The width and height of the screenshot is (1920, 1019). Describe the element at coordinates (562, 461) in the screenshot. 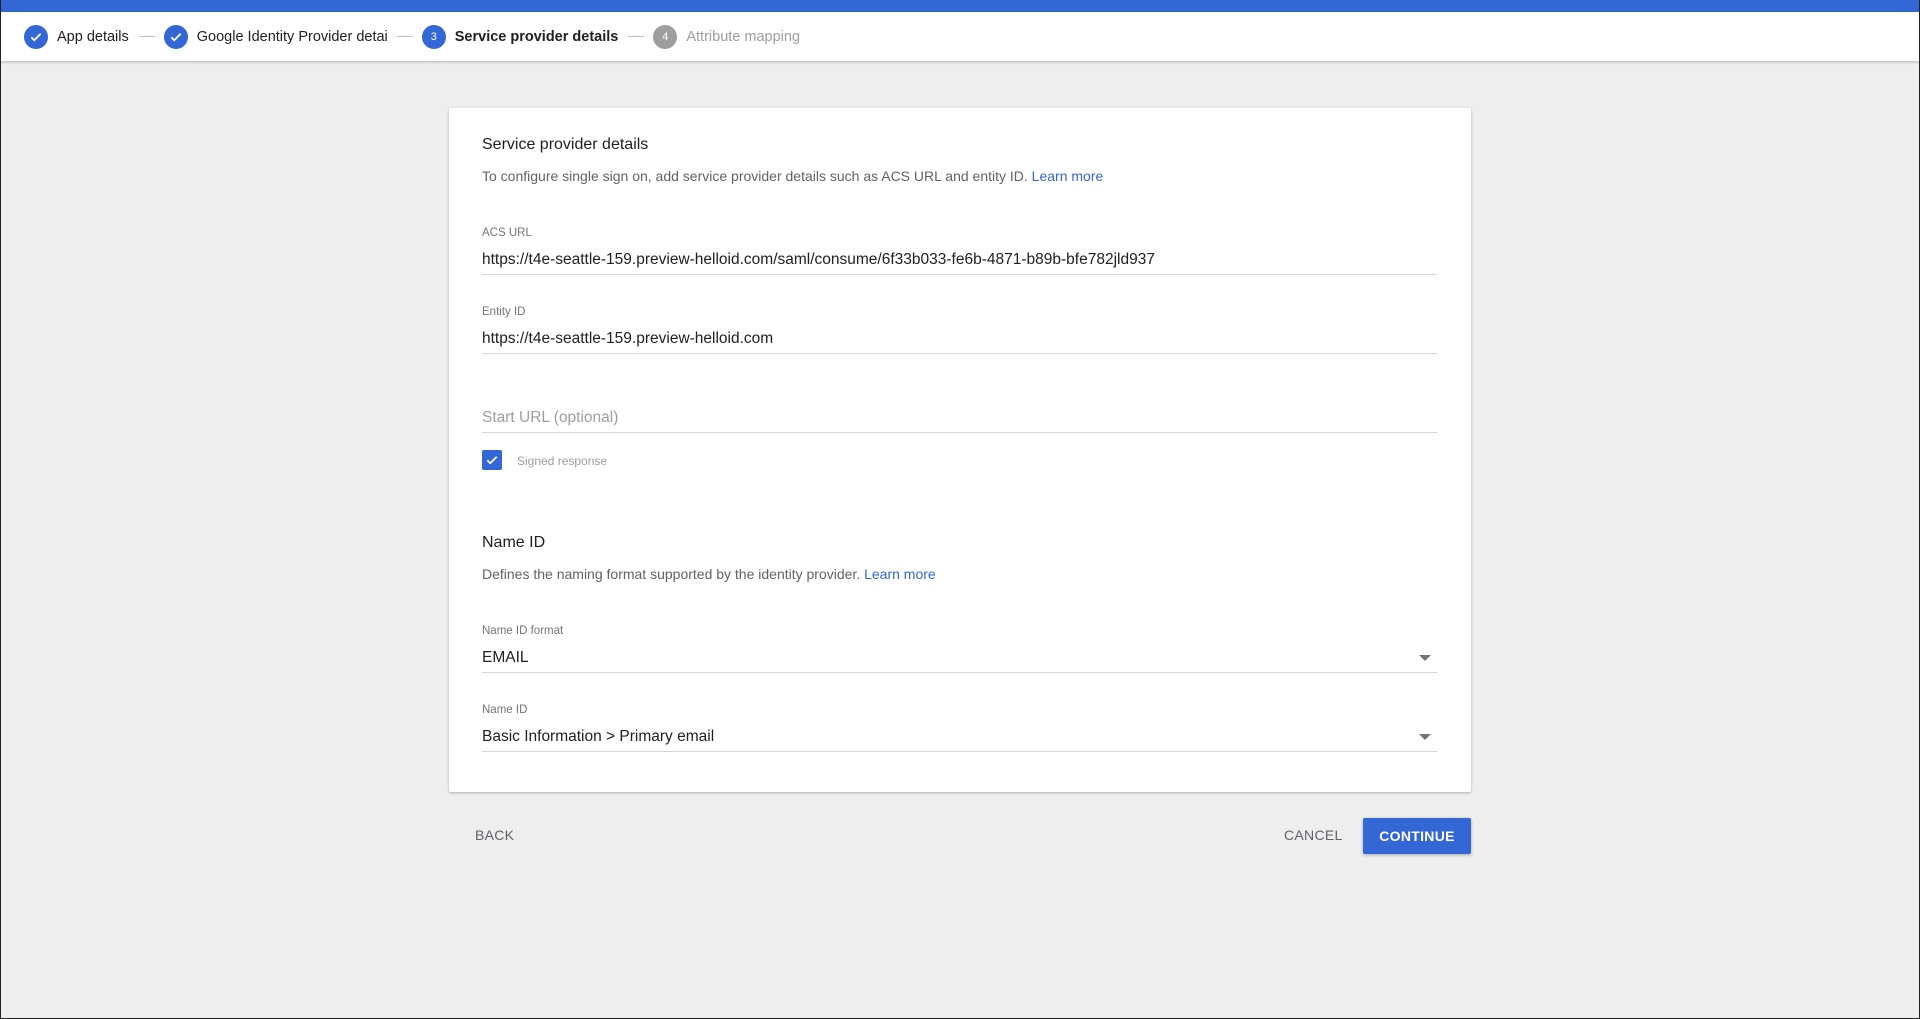

I see `signed-response-label: Signed response` at that location.